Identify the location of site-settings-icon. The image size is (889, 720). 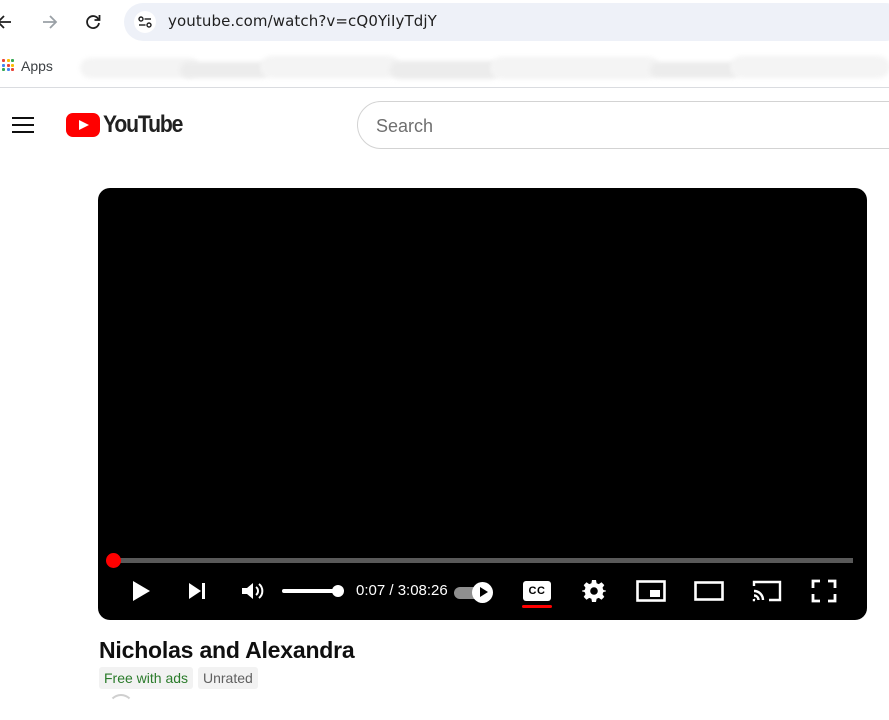
(145, 22).